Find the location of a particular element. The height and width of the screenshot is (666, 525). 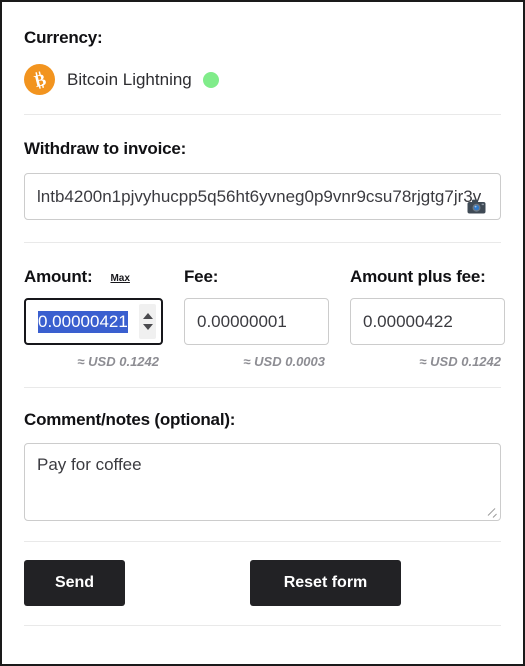

currency-name: Bitcoin Lightning is located at coordinates (129, 79).